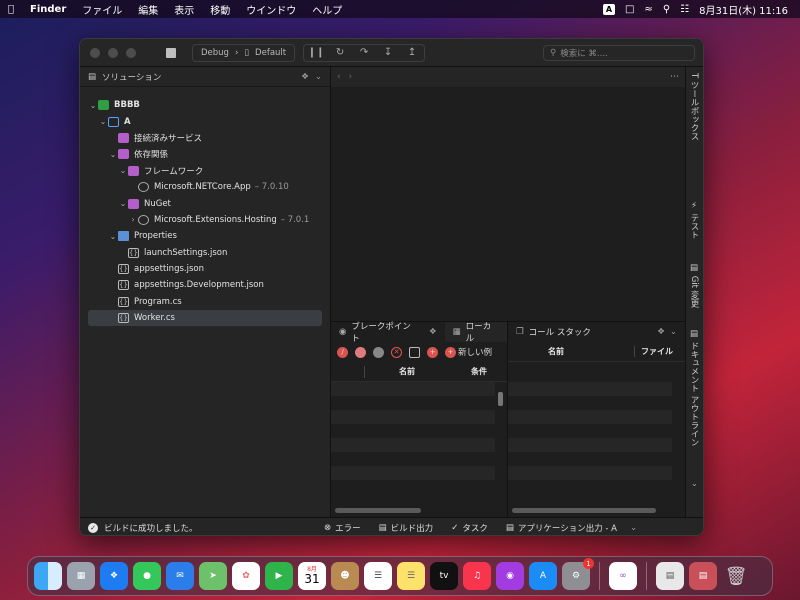 This screenshot has width=800, height=600. I want to click on pad-errors: ⊗ エラー, so click(342, 528).